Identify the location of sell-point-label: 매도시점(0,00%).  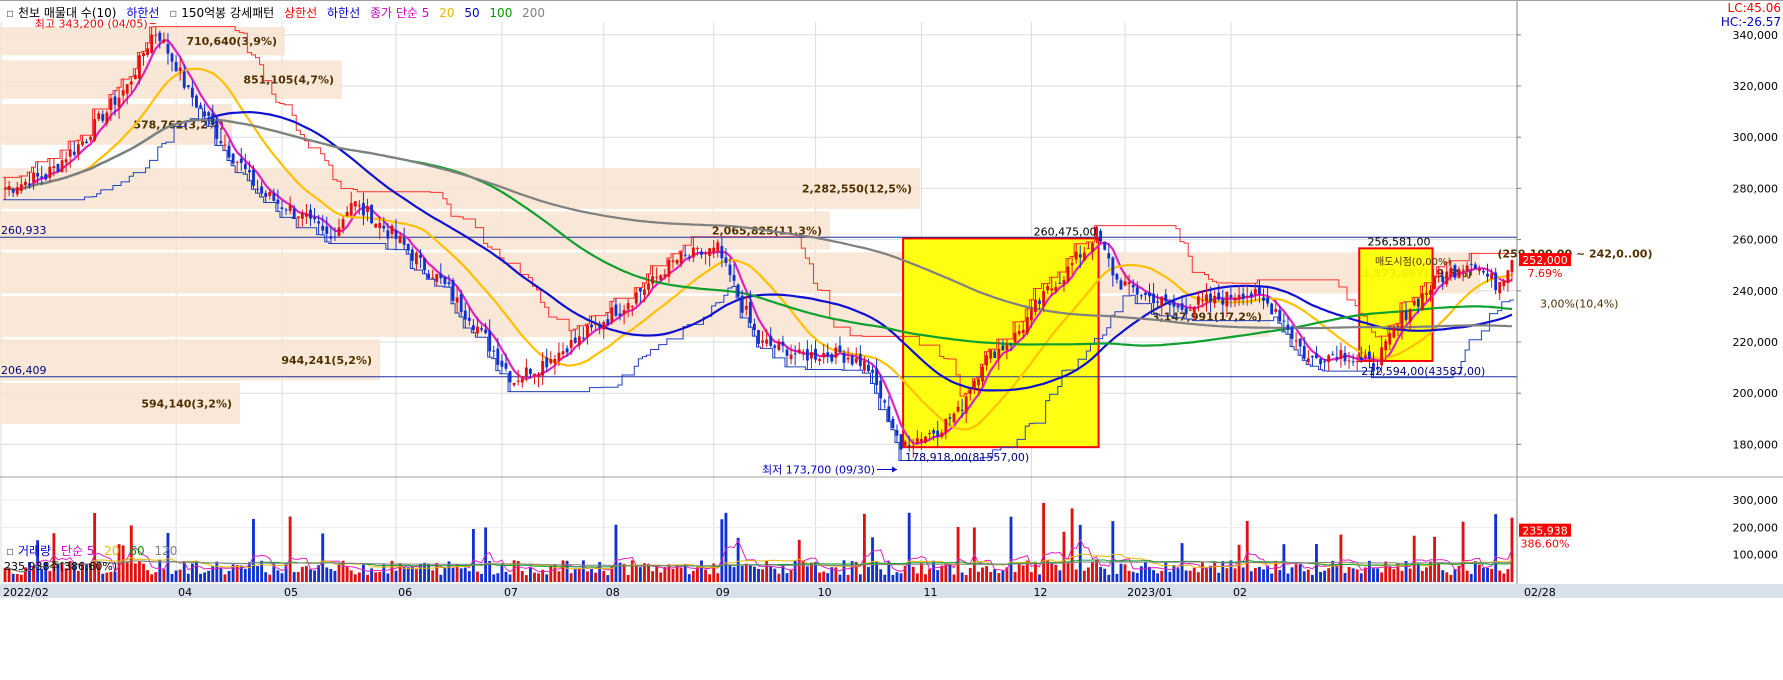
(1413, 262).